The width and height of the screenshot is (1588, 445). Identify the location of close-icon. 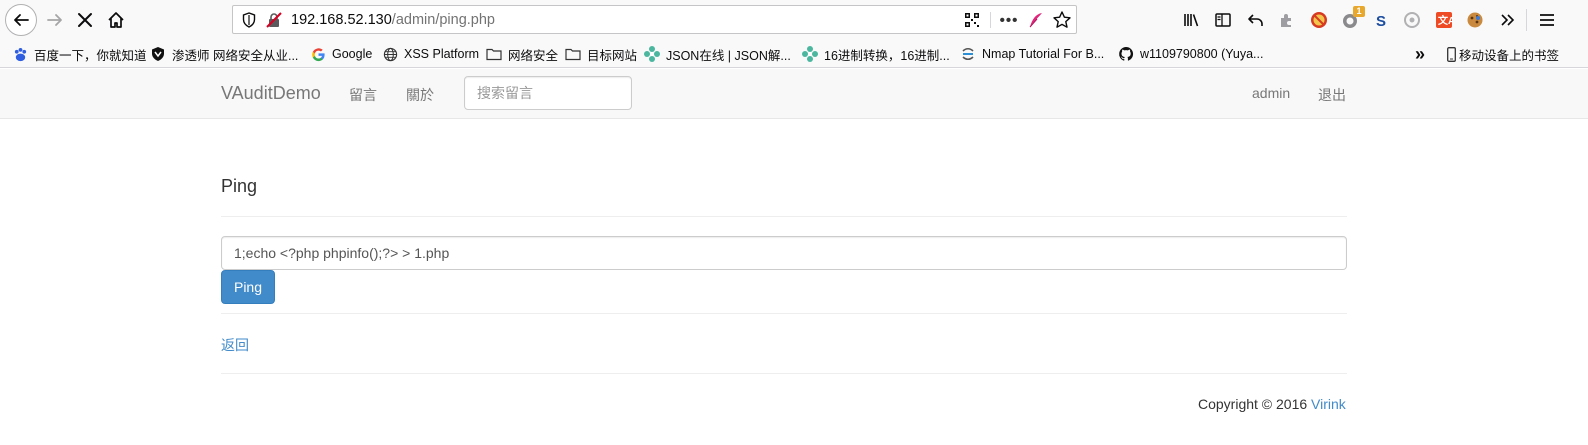
(85, 20).